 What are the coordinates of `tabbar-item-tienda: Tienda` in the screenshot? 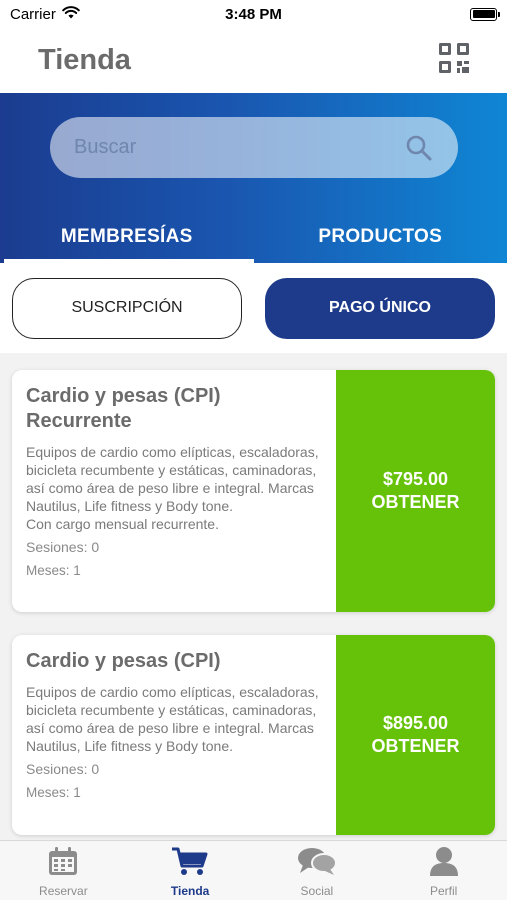 It's located at (190, 870).